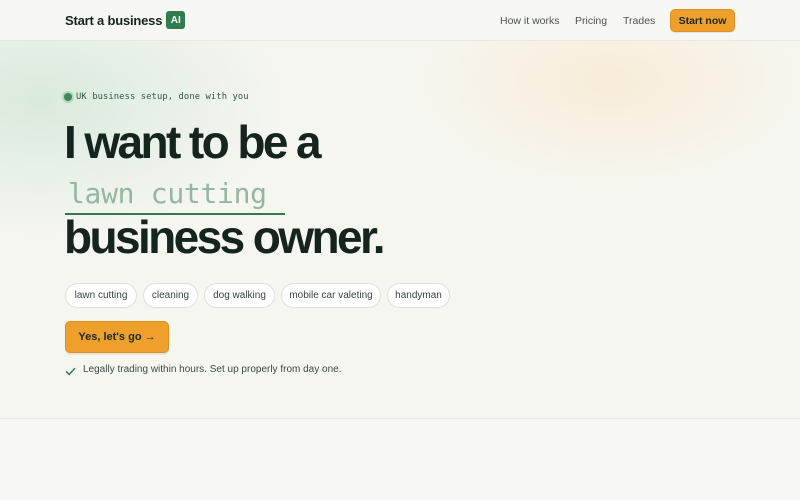 The height and width of the screenshot is (500, 800). What do you see at coordinates (162, 97) in the screenshot?
I see `eyebrow-text: UK business setup, done with you` at bounding box center [162, 97].